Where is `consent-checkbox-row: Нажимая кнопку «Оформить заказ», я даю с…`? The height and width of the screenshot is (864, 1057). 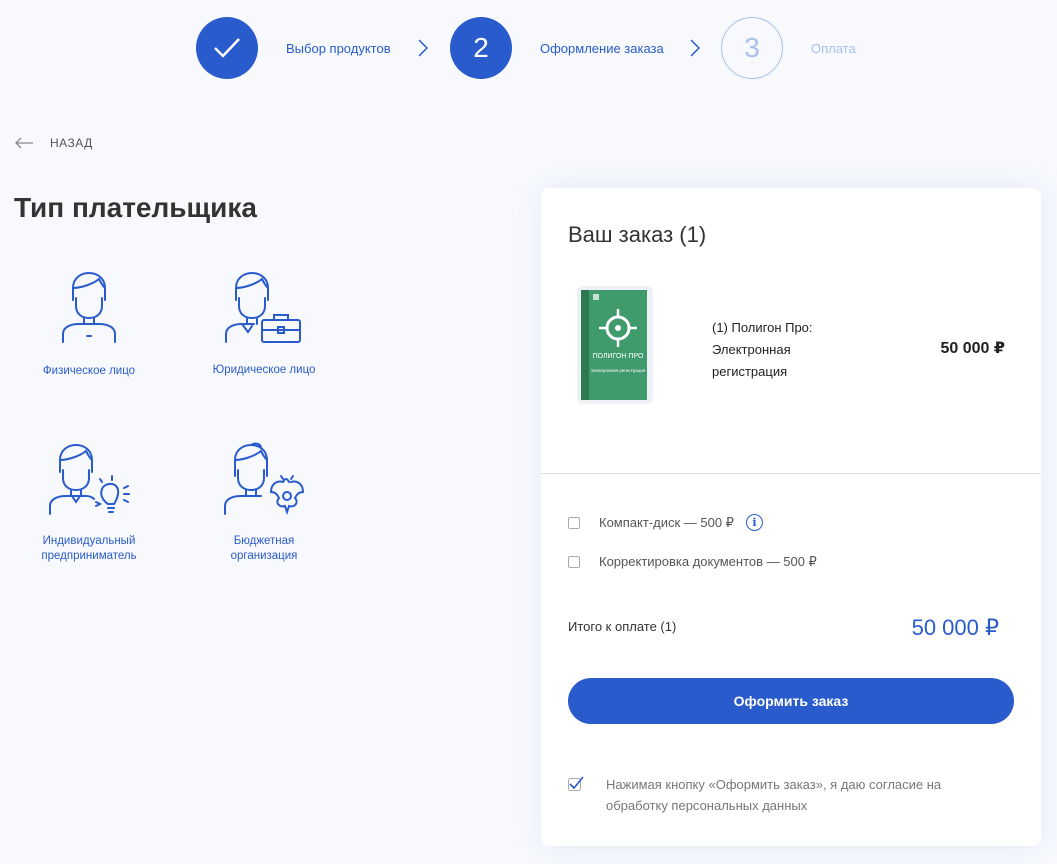
consent-checkbox-row: Нажимая кнопку «Оформить заказ», я даю с… is located at coordinates (767, 795).